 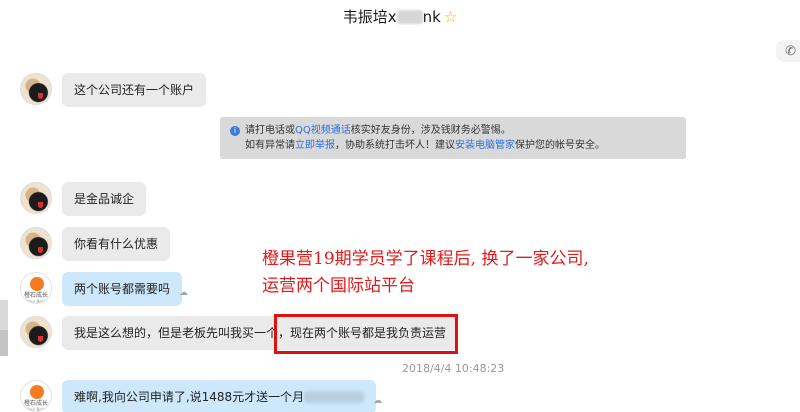 What do you see at coordinates (431, 17) in the screenshot?
I see `chat-title-suffix: nk` at bounding box center [431, 17].